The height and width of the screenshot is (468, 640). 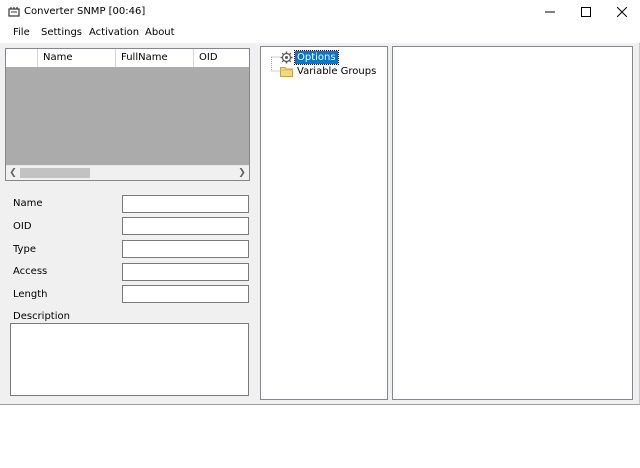 I want to click on gear-icon, so click(x=286, y=57).